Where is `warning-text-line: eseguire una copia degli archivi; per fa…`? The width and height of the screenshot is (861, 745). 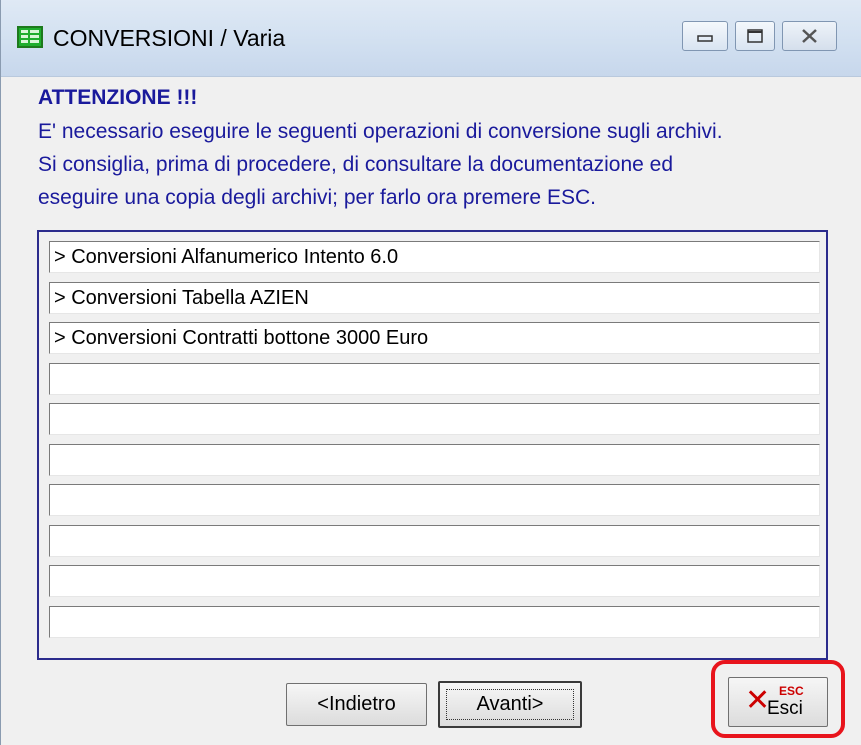
warning-text-line: eseguire una copia degli archivi; per fa… is located at coordinates (317, 197).